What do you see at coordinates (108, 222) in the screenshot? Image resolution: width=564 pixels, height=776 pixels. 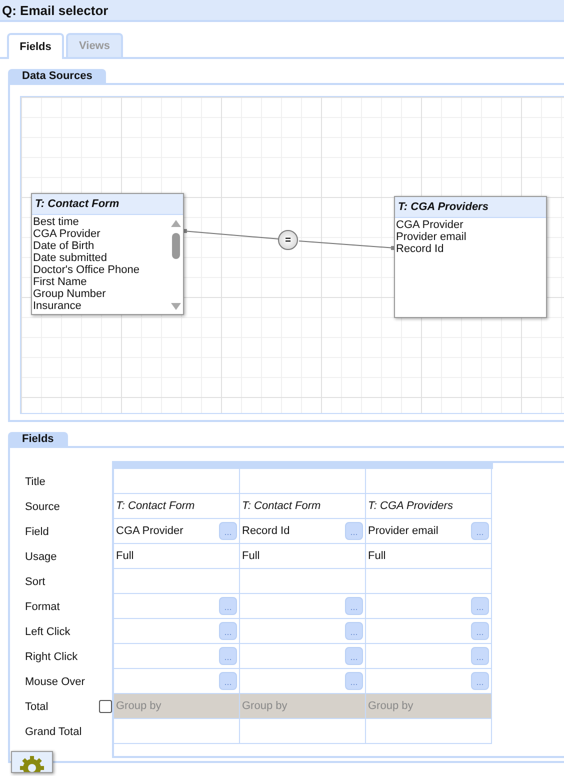 I see `table-field: Best time` at bounding box center [108, 222].